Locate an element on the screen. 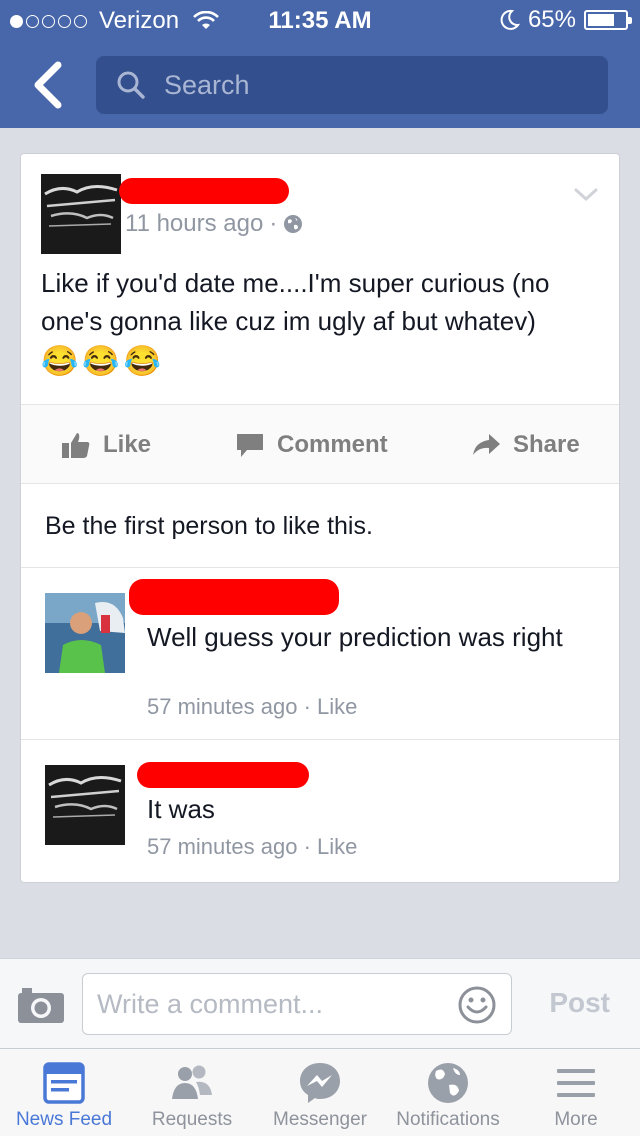  post-meta: 11 hours ago · is located at coordinates (214, 224).